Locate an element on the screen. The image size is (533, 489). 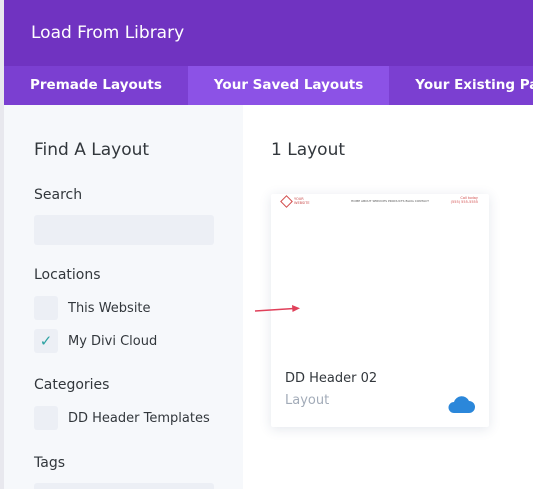
tab-your-existing-pages: Your Existing Pages is located at coordinates (461, 85).